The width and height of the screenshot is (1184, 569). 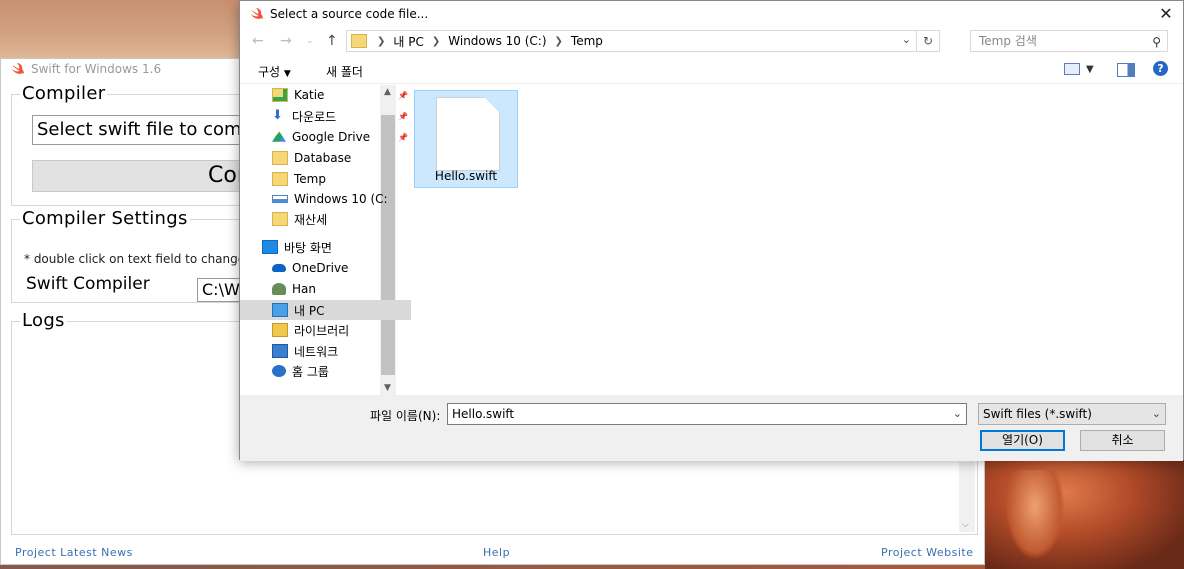 What do you see at coordinates (496, 552) in the screenshot?
I see `help-link: Help` at bounding box center [496, 552].